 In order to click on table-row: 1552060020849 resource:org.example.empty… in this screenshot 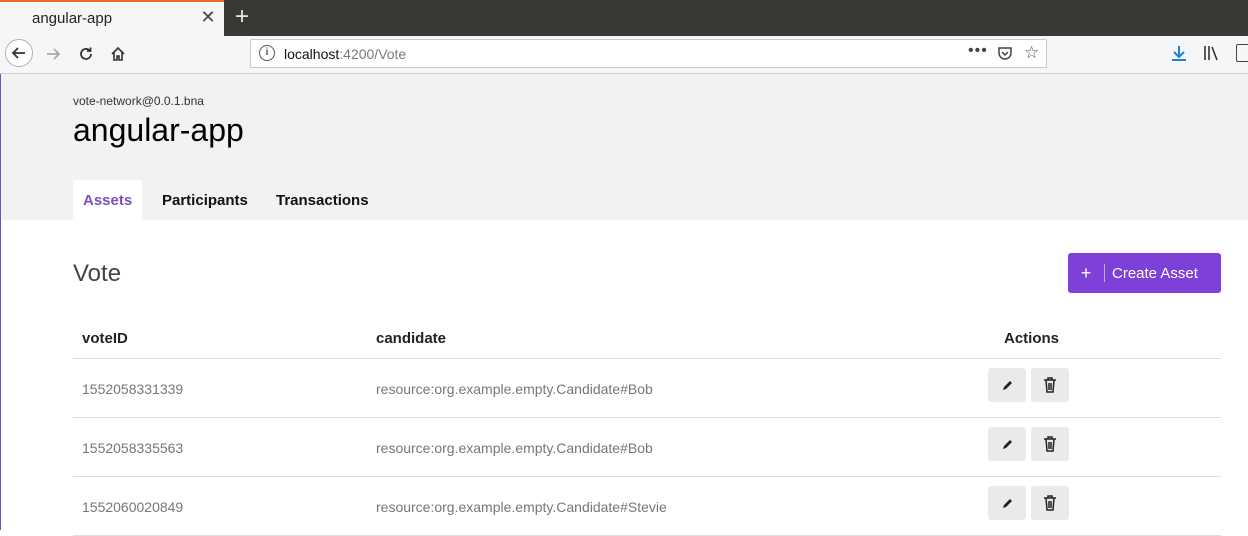, I will do `click(647, 506)`.